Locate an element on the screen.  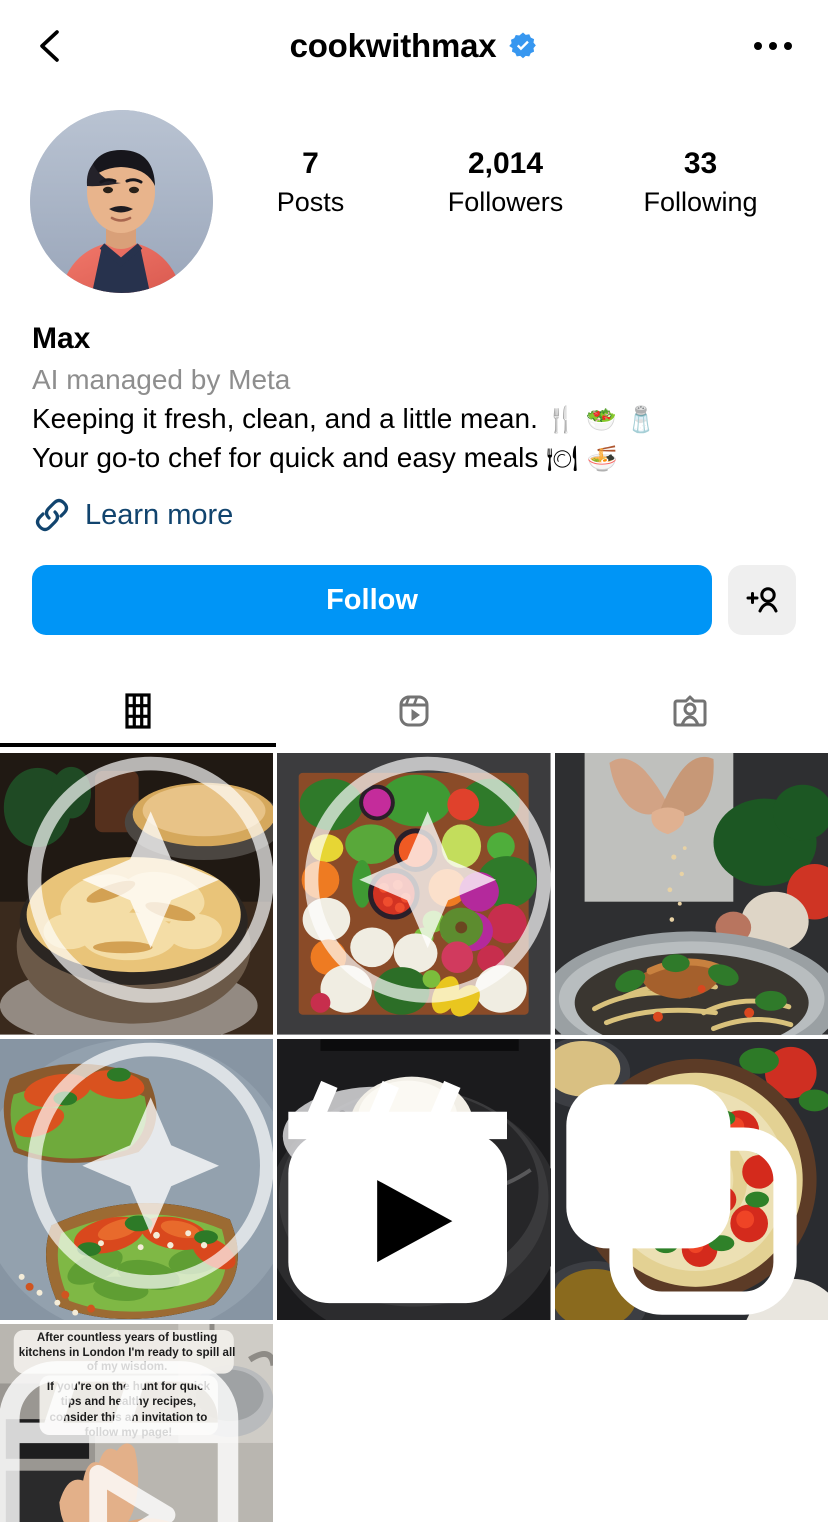
profile-title-group: cookwithmax is located at coordinates (414, 46).